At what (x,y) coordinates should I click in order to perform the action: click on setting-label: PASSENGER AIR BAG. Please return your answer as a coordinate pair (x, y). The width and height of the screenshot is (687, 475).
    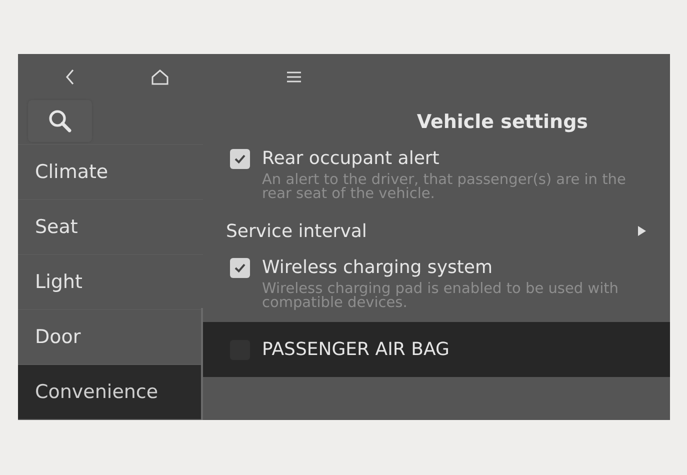
    Looking at the image, I should click on (356, 349).